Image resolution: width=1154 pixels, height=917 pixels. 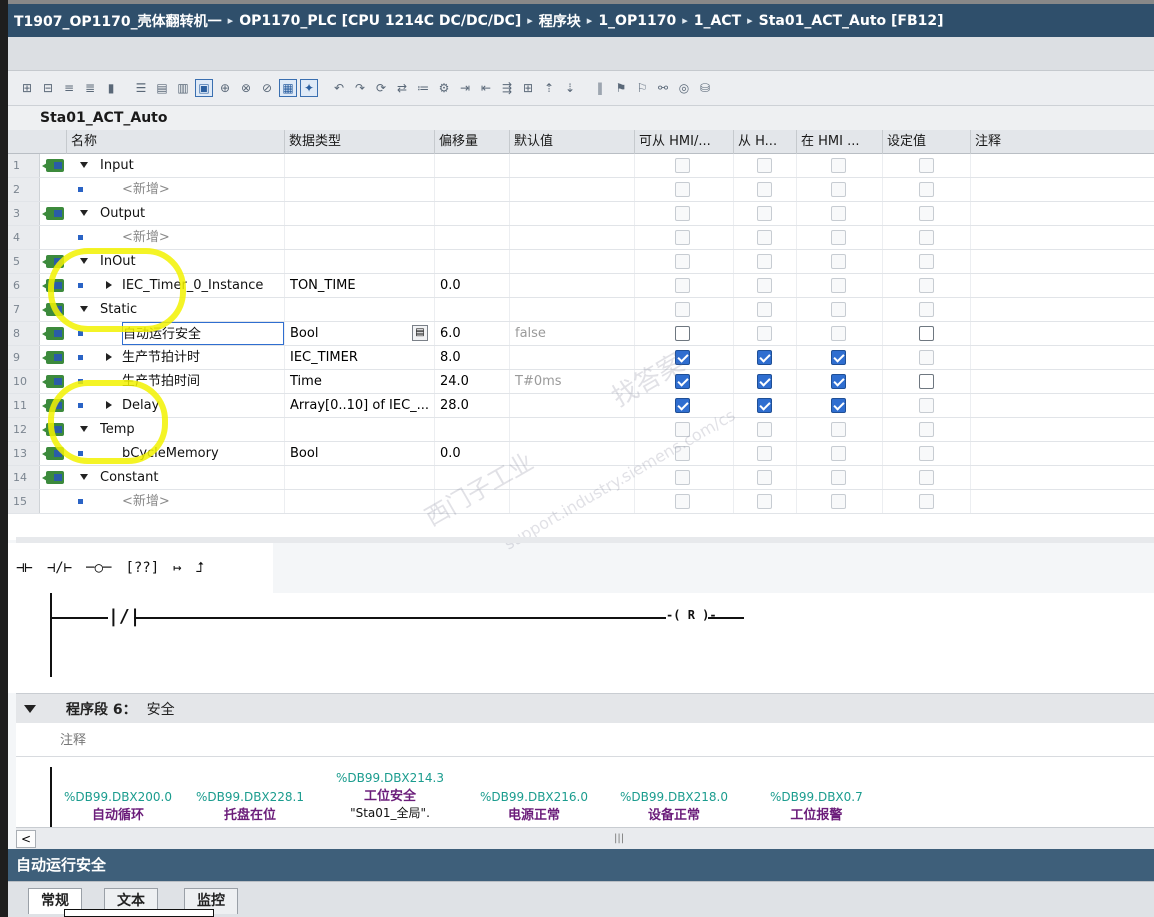 I want to click on variable-datatype: IEC_TIMER, so click(x=359, y=357).